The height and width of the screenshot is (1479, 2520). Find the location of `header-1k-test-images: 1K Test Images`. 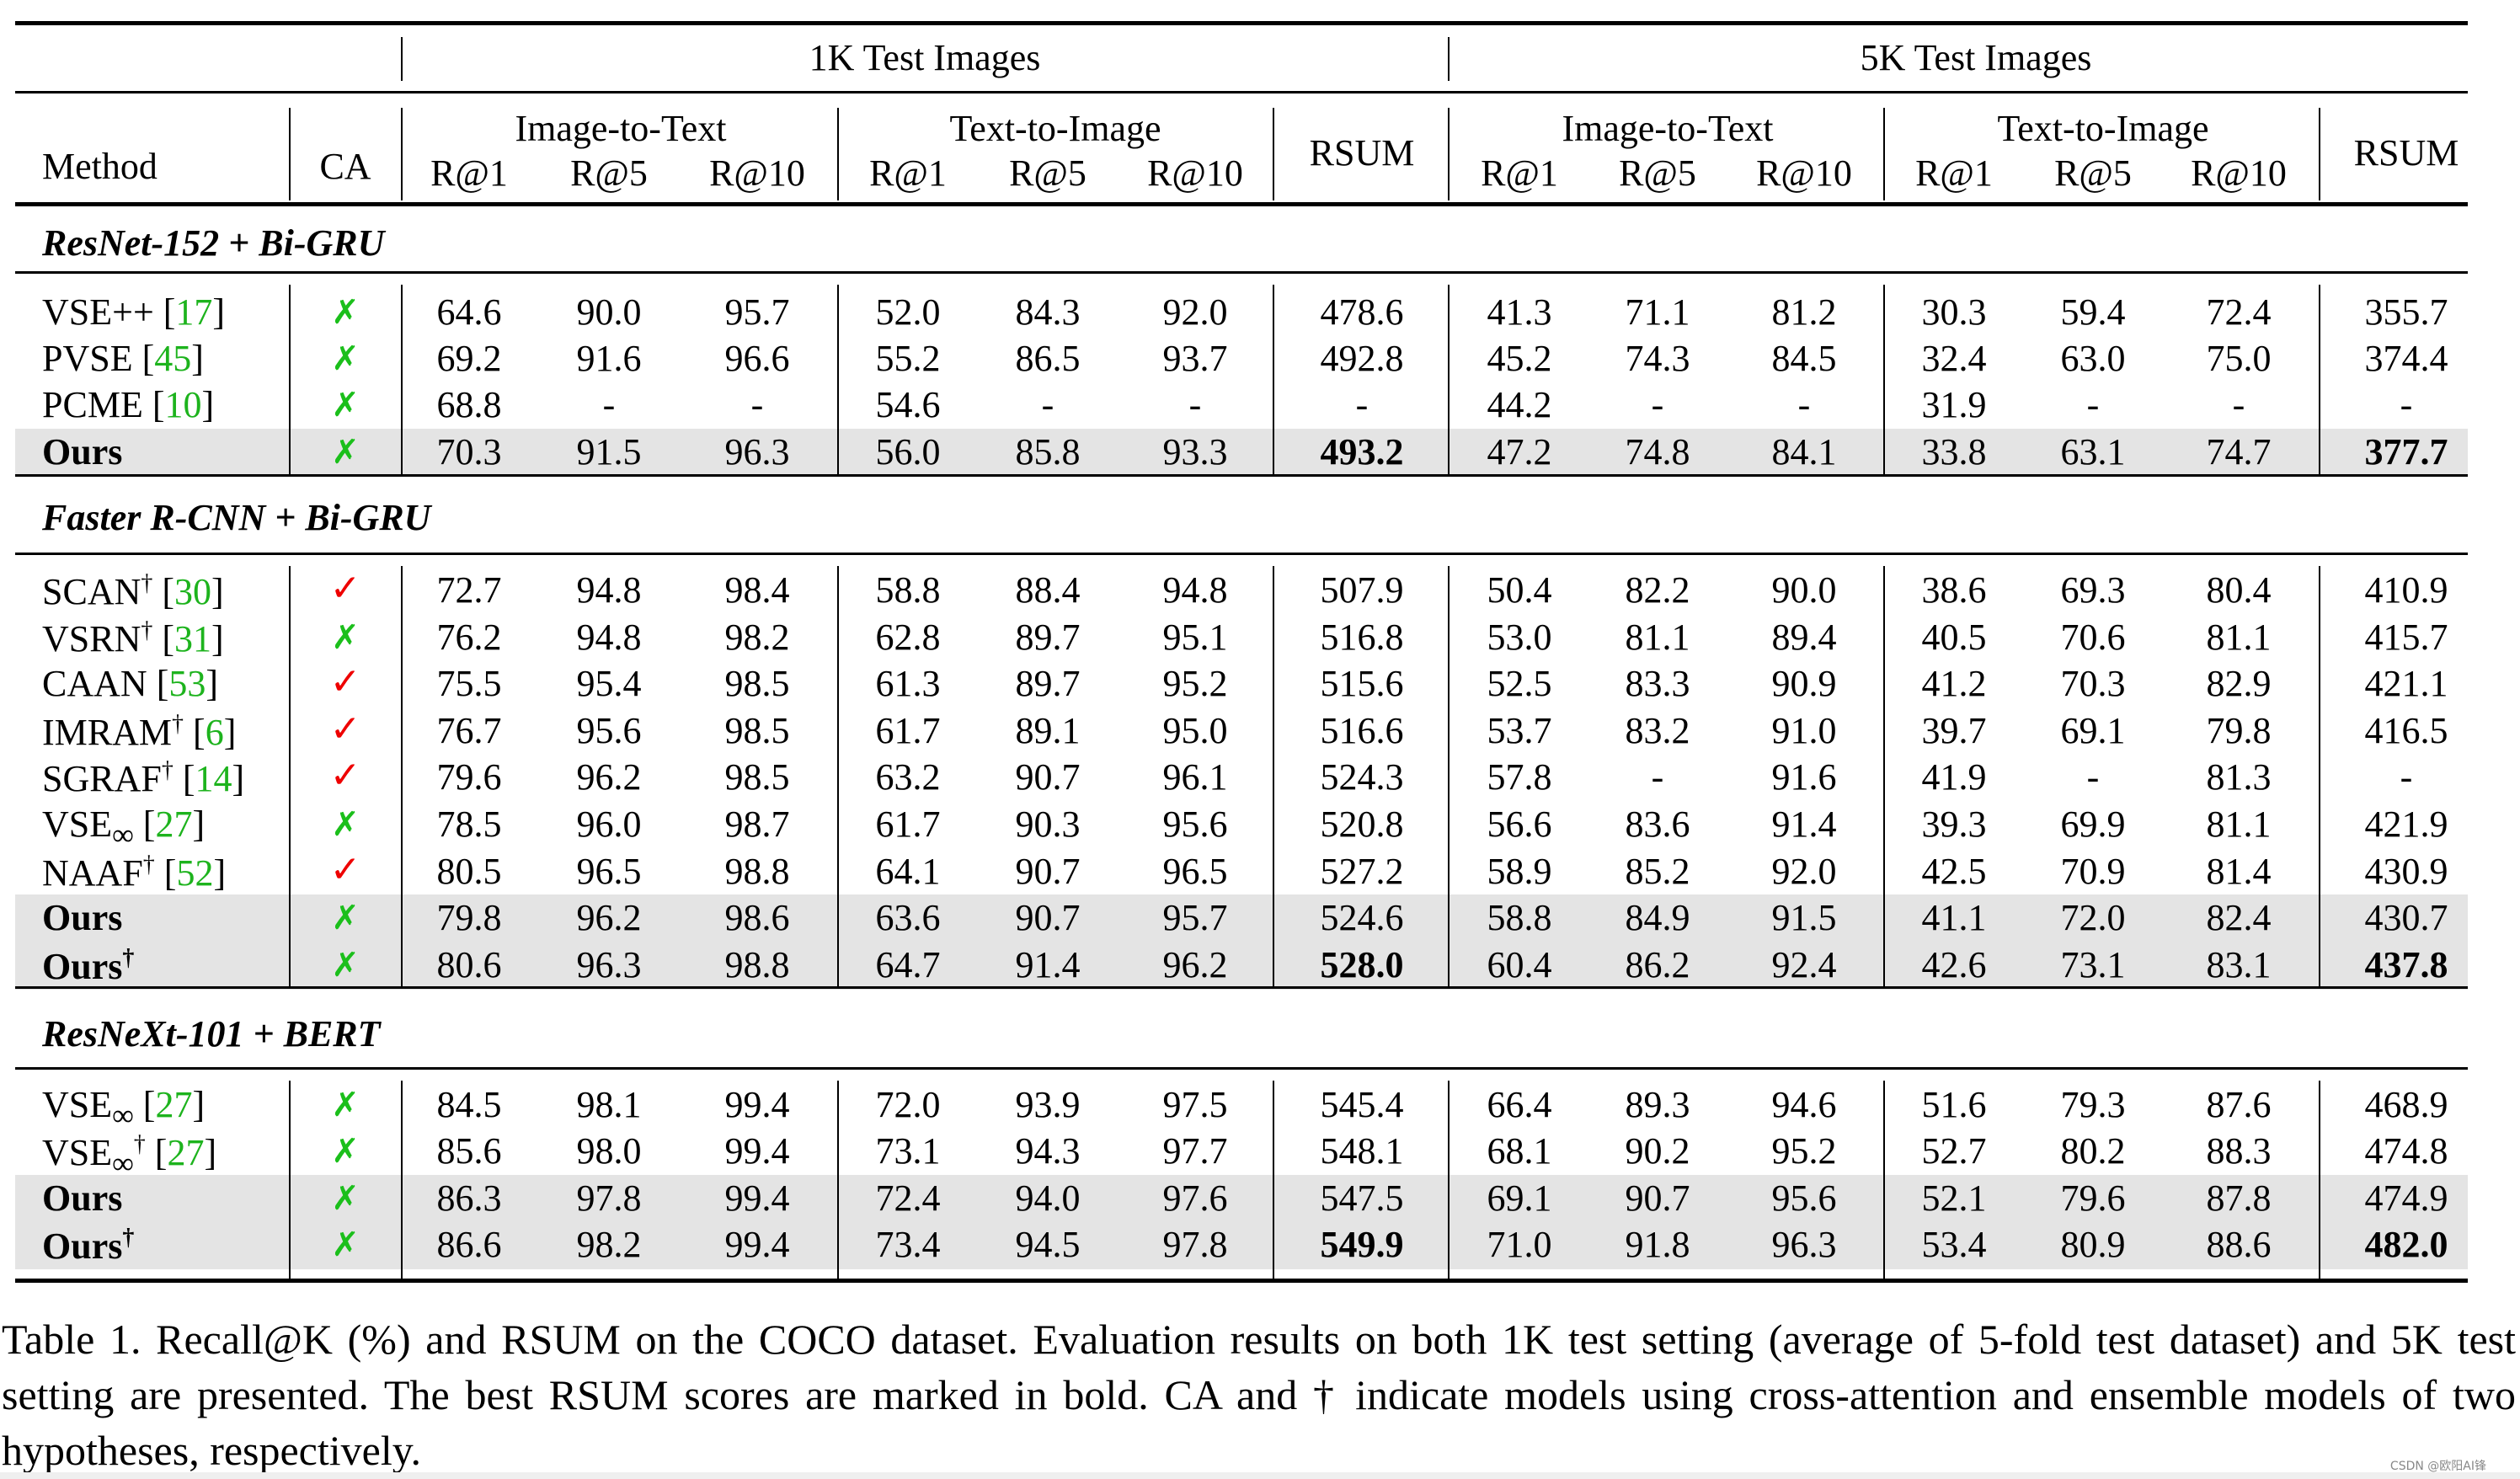

header-1k-test-images: 1K Test Images is located at coordinates (925, 57).